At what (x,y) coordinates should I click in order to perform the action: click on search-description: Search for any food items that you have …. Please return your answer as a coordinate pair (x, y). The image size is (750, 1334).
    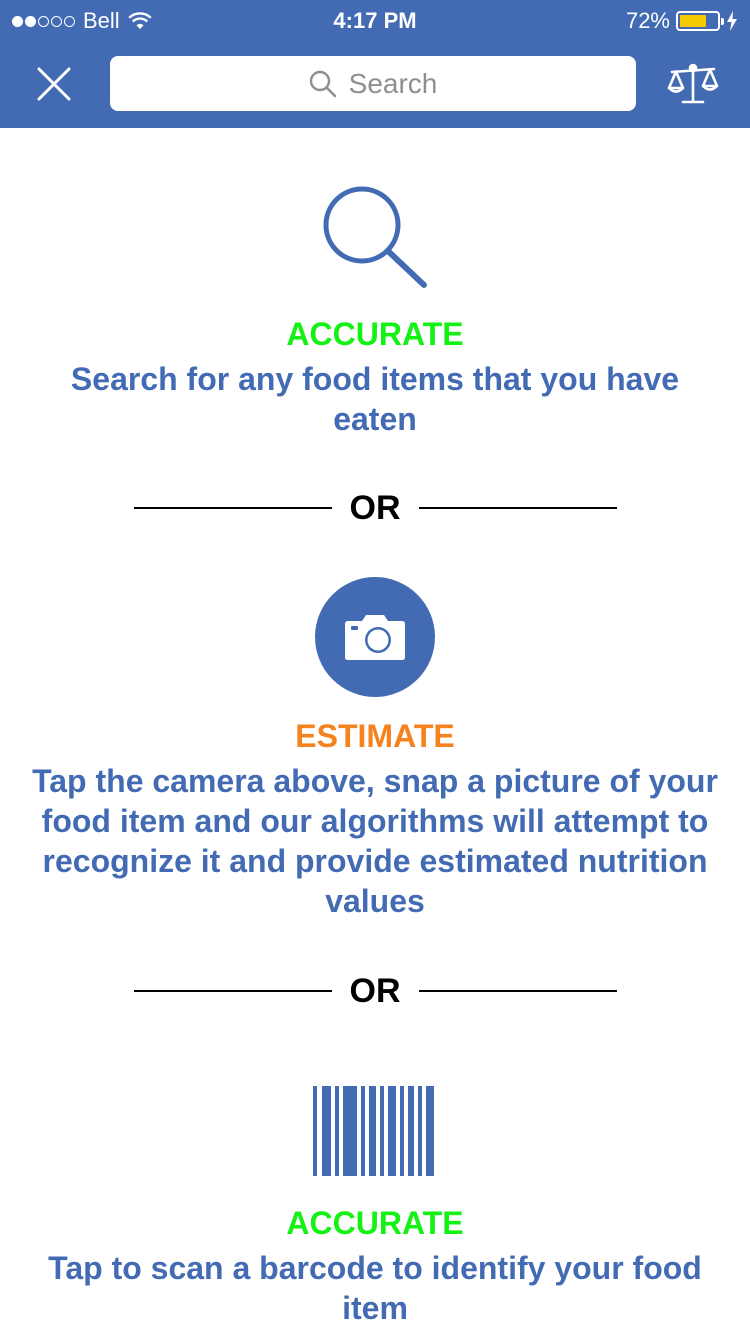
    Looking at the image, I should click on (375, 399).